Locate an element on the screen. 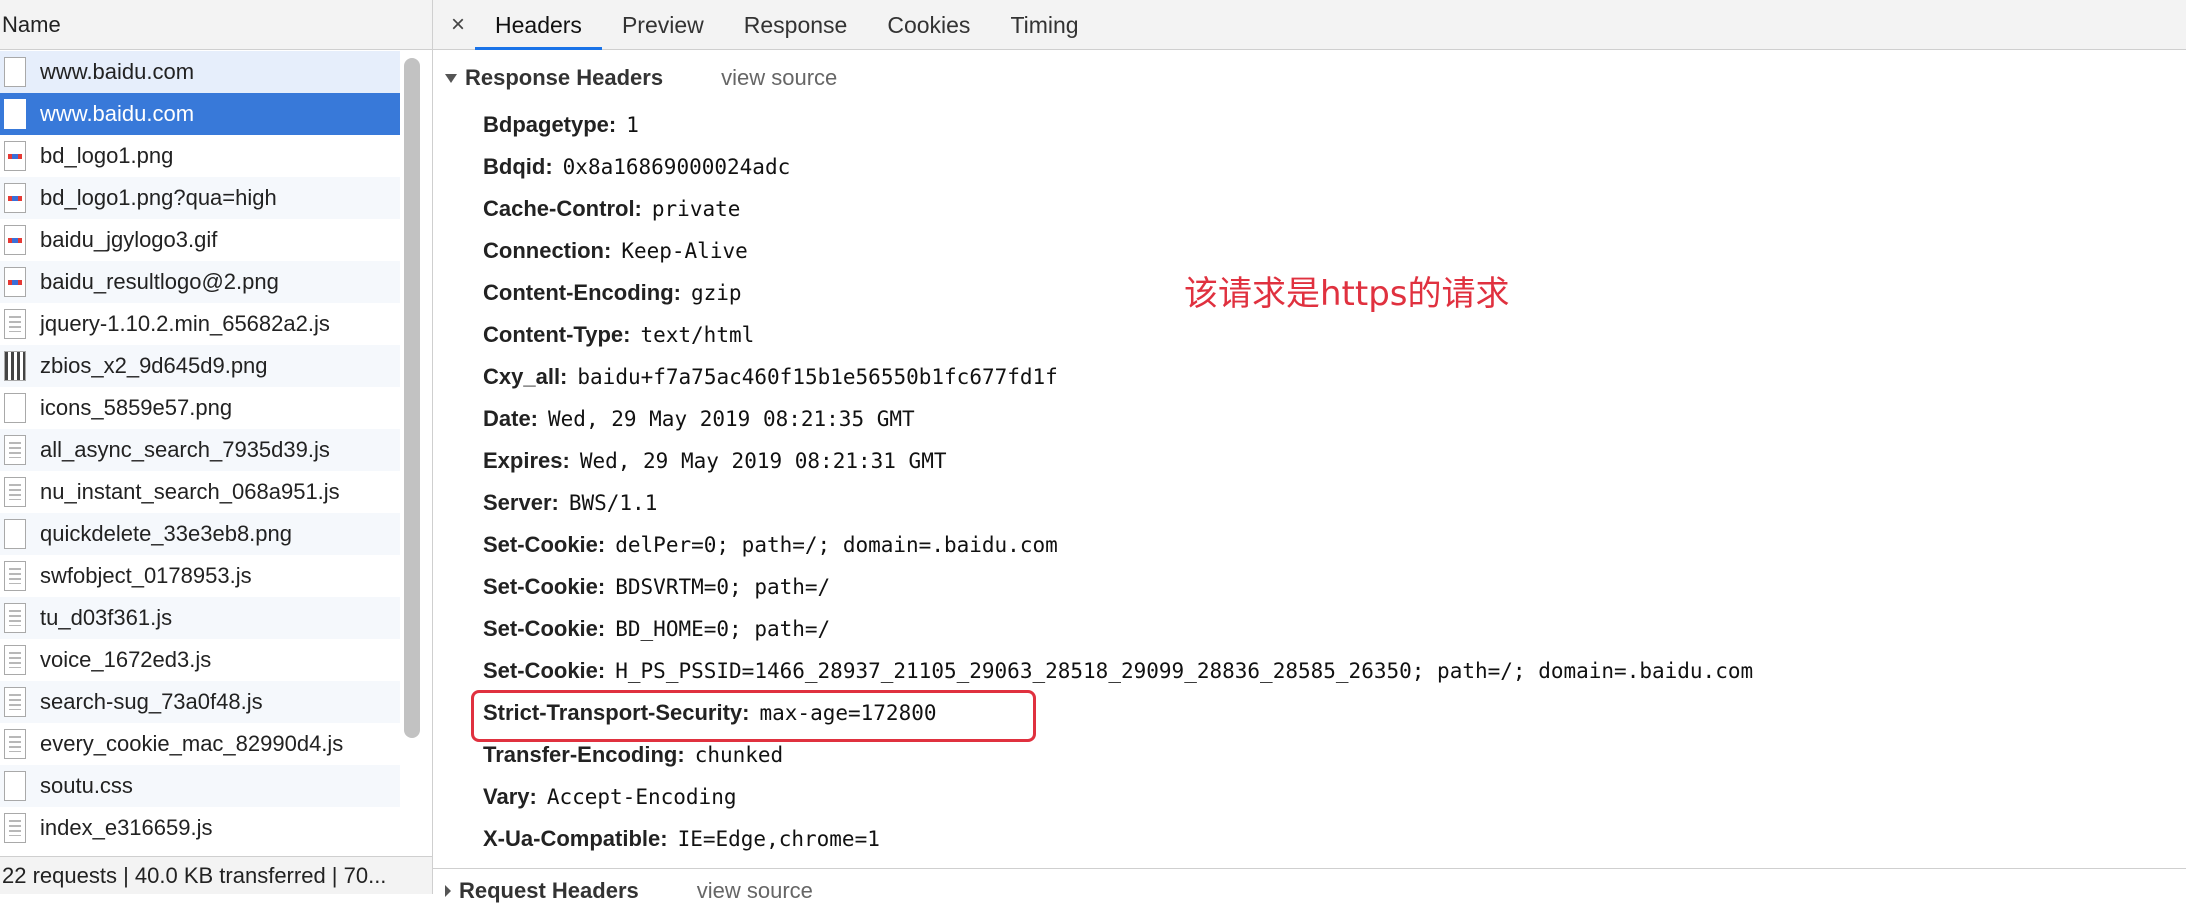 The width and height of the screenshot is (2186, 906). header-row: Server: BWS/1.1 is located at coordinates (1118, 503).